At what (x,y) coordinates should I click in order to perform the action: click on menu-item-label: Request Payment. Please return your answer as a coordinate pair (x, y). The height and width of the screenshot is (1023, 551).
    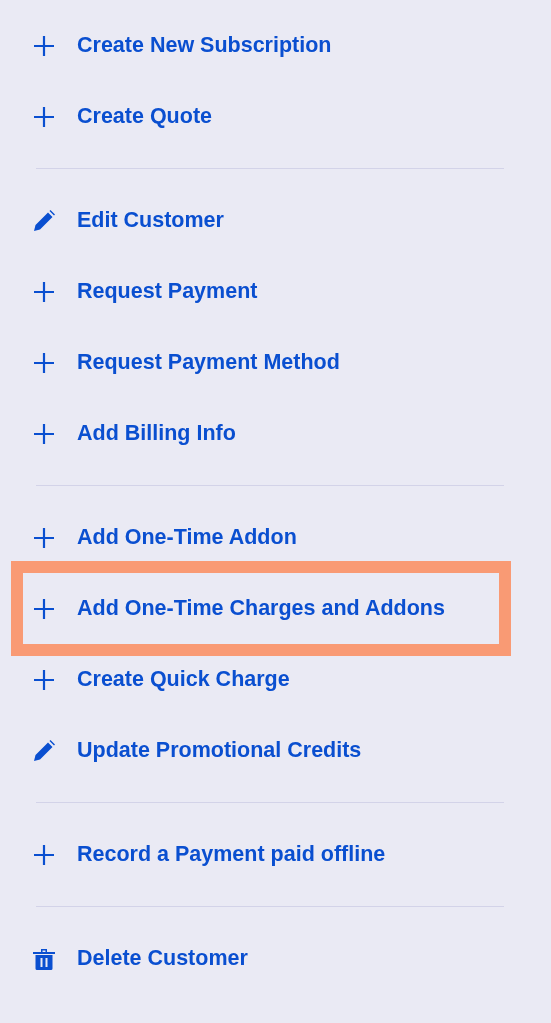
    Looking at the image, I should click on (167, 291).